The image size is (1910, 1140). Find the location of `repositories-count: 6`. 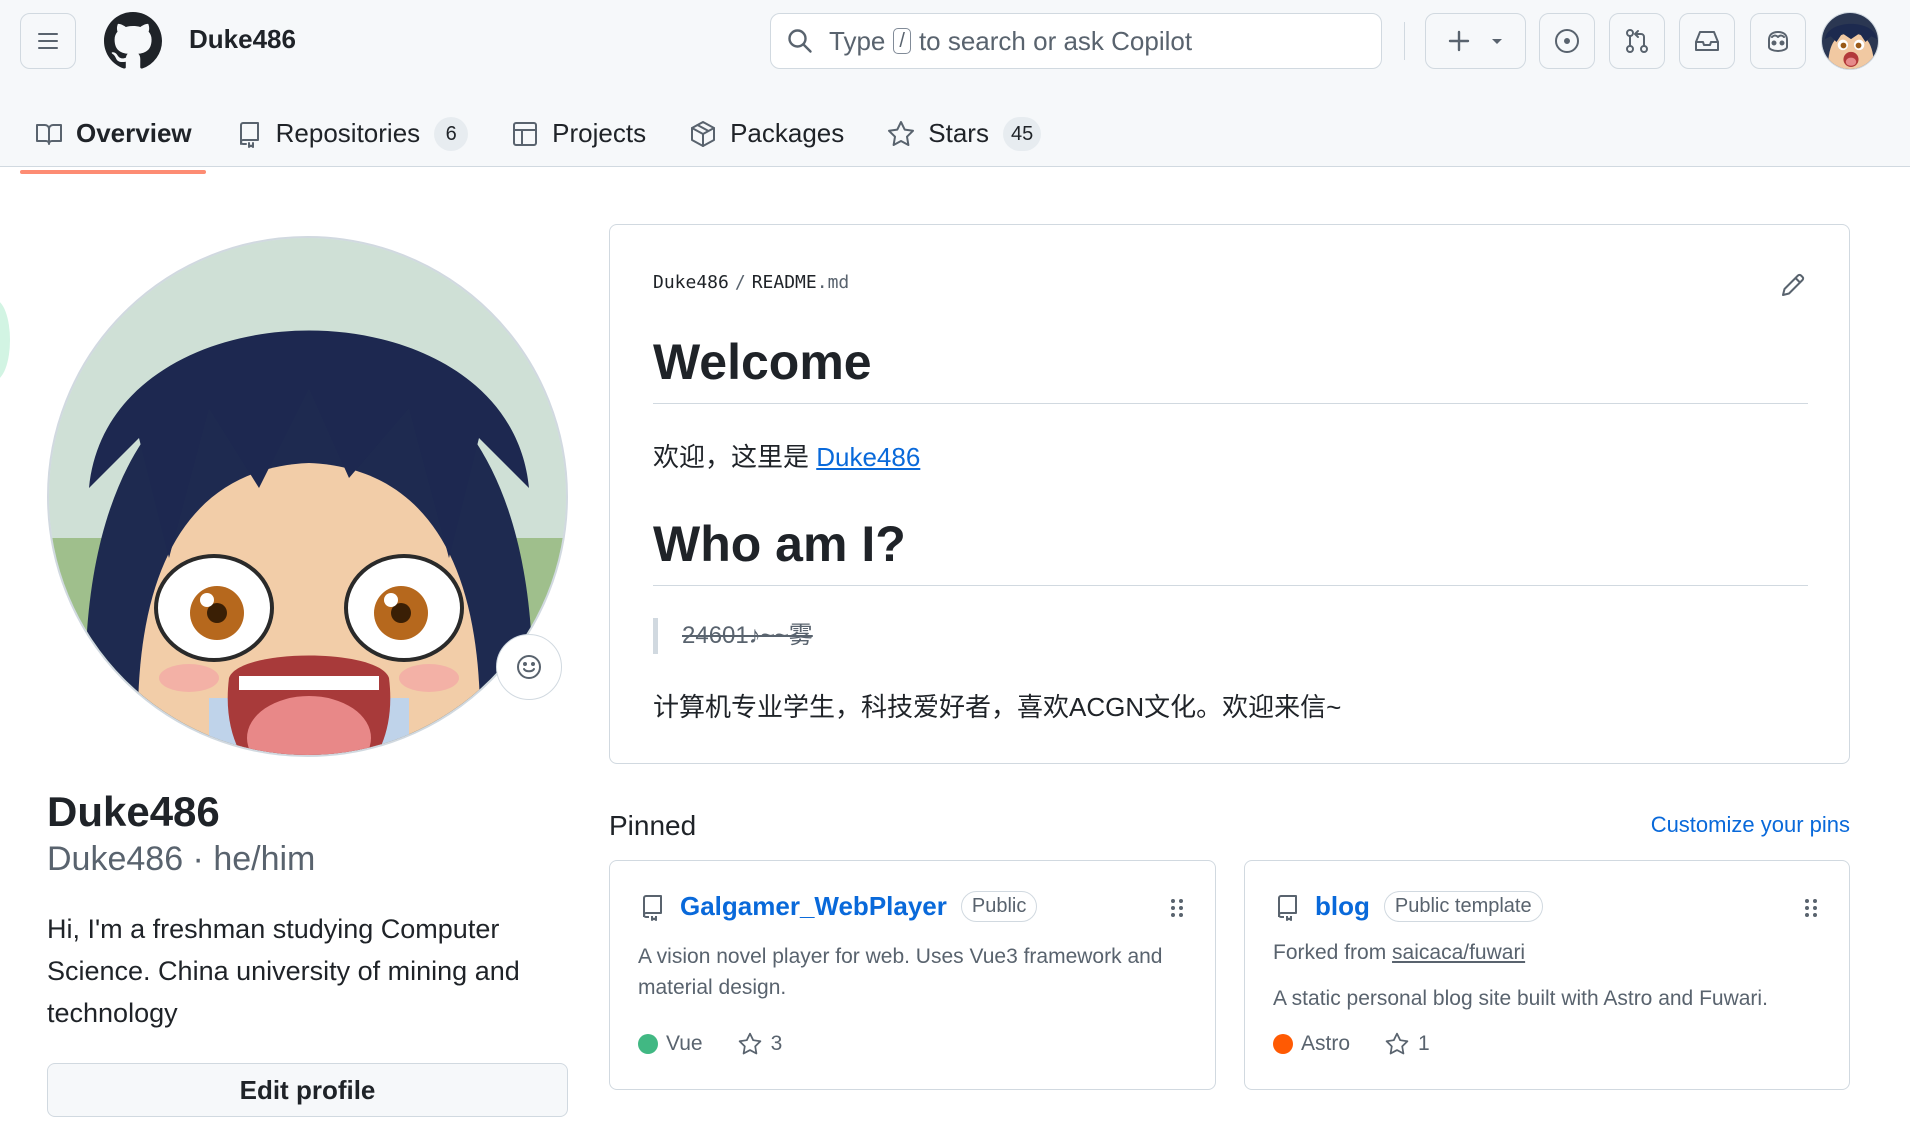

repositories-count: 6 is located at coordinates (451, 133).